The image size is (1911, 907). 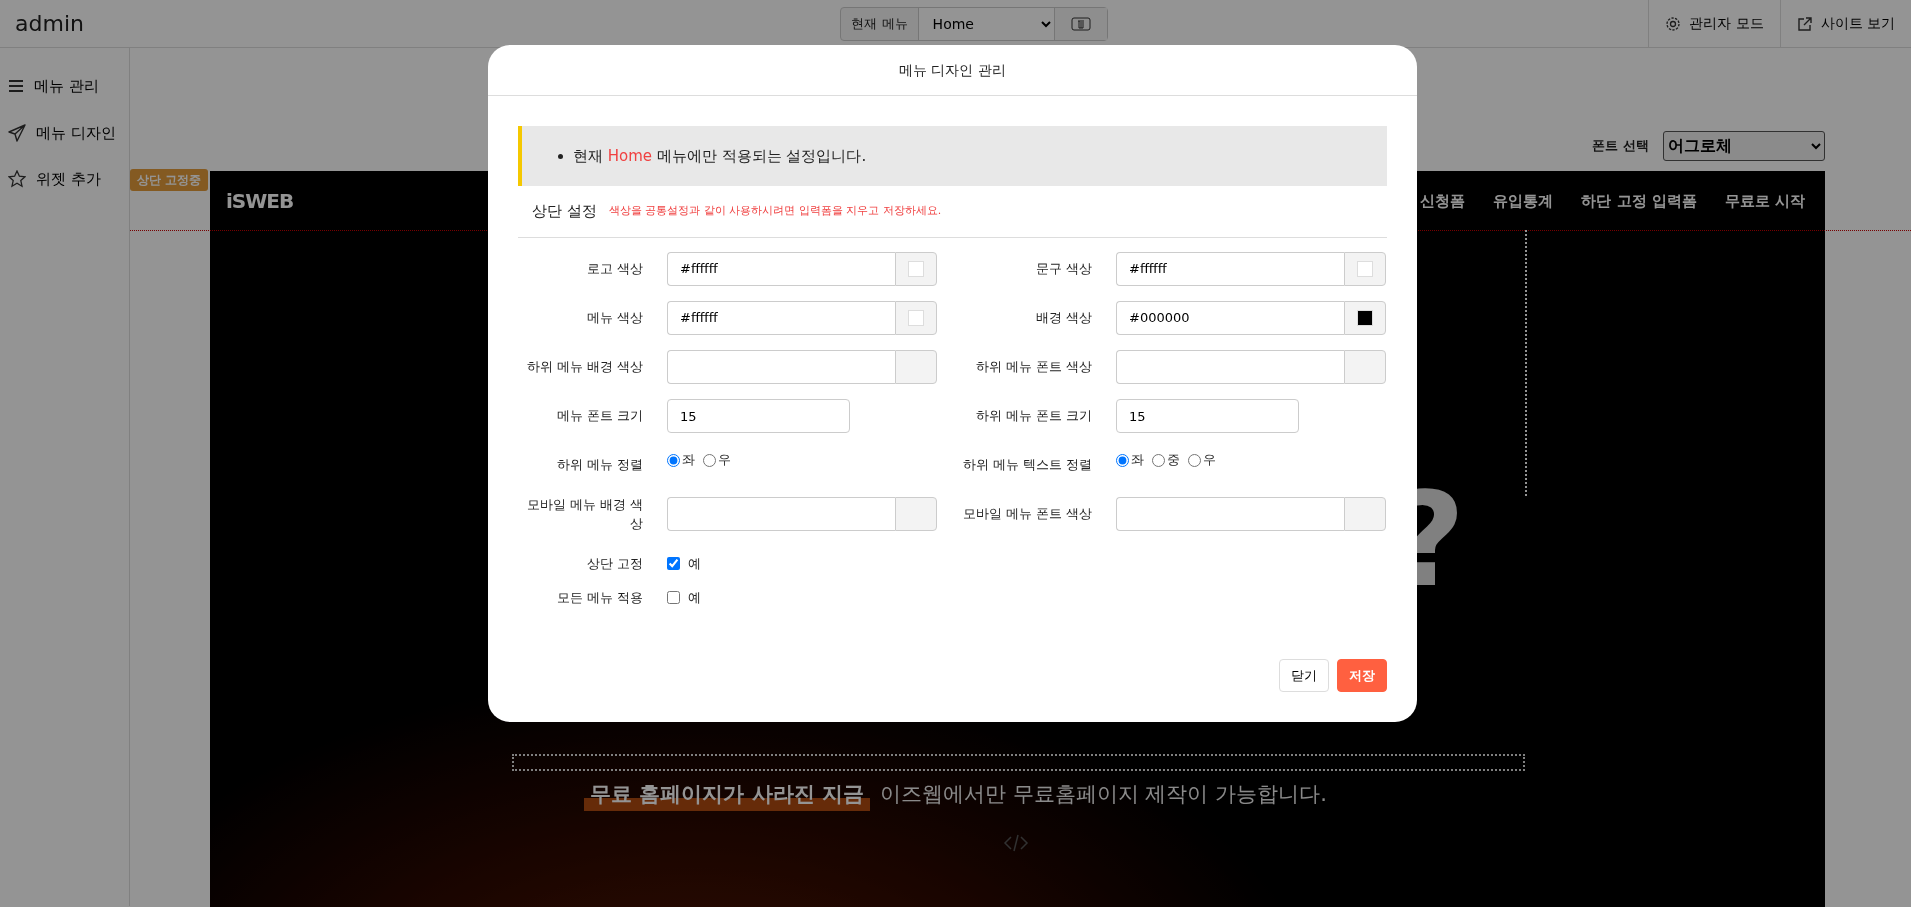 I want to click on nav-link: 신청폼, so click(x=1443, y=201).